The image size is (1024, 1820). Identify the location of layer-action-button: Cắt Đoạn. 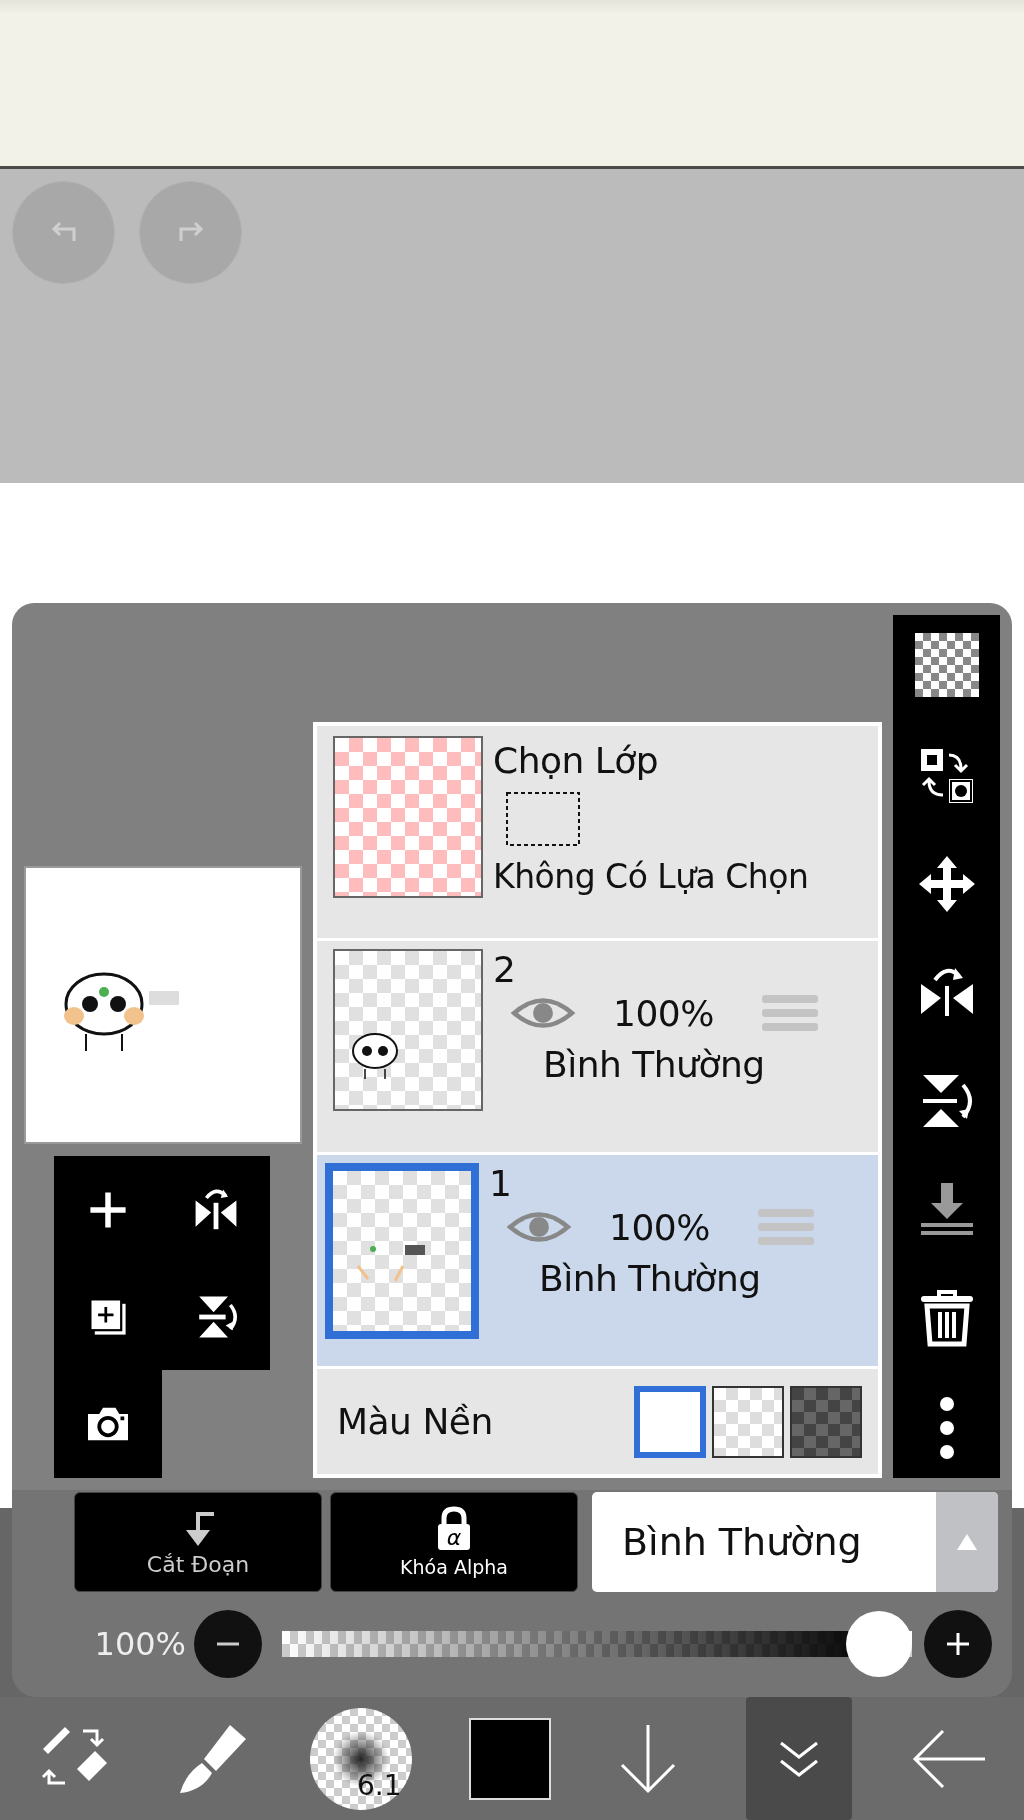
(198, 1542).